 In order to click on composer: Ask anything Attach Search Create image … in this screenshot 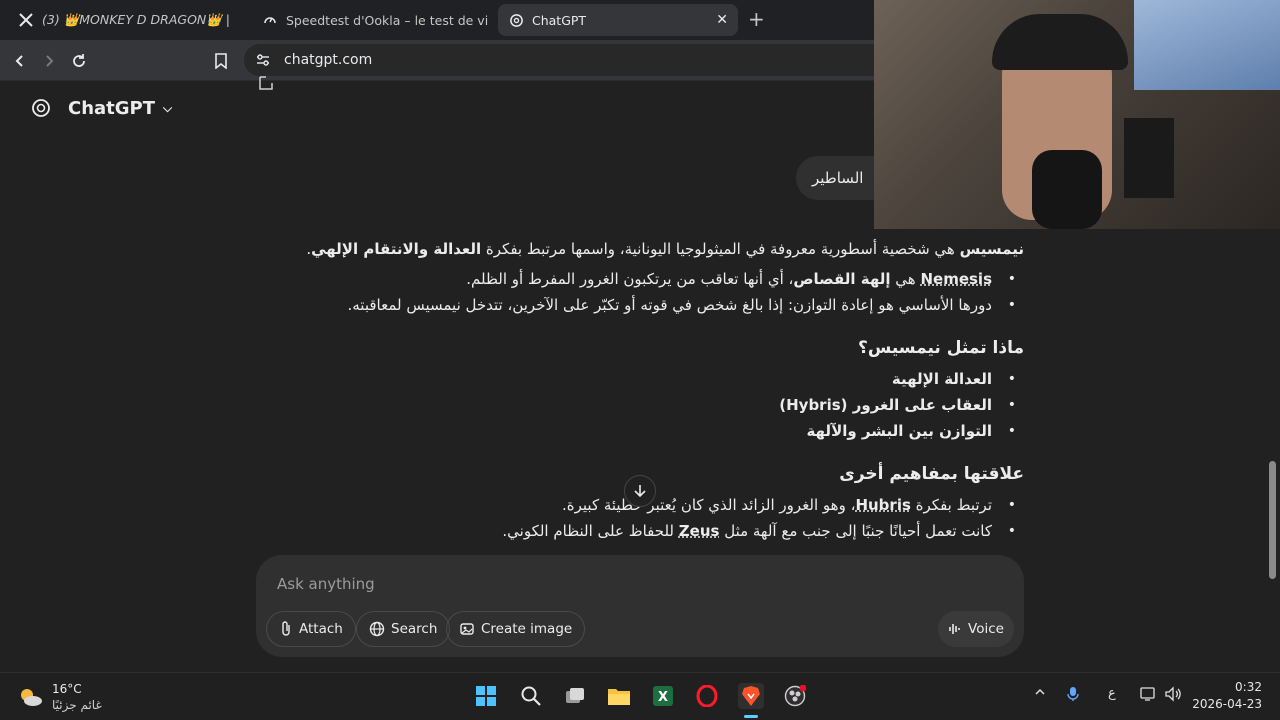, I will do `click(640, 606)`.